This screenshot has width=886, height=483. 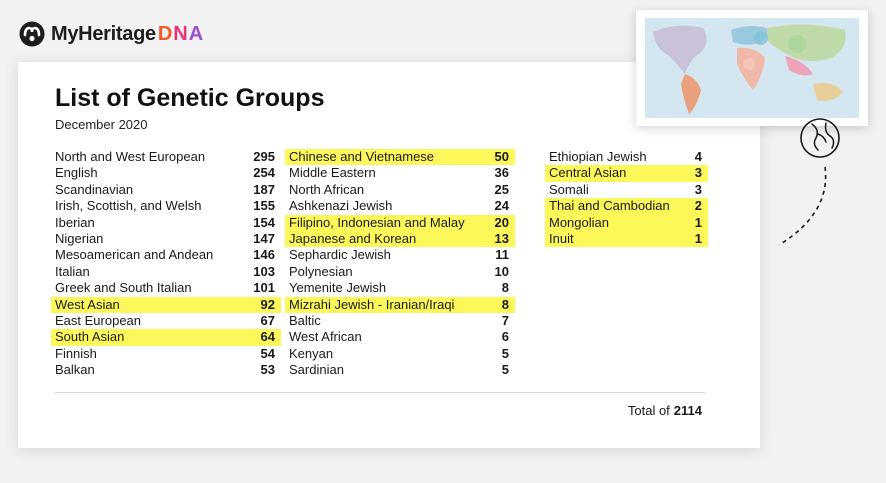 I want to click on total-value: 2114, so click(x=687, y=410).